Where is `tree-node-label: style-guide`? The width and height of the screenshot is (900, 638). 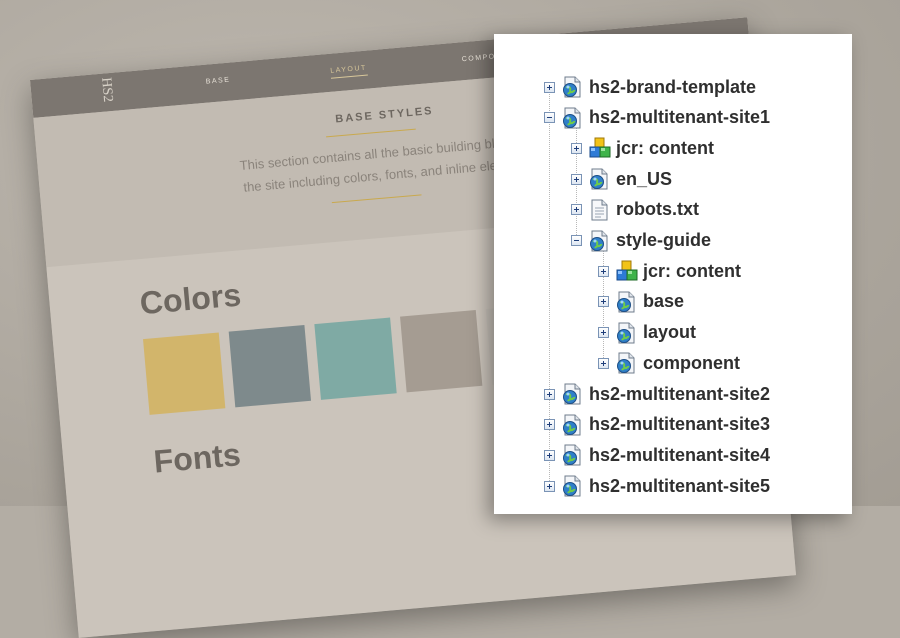 tree-node-label: style-guide is located at coordinates (663, 240).